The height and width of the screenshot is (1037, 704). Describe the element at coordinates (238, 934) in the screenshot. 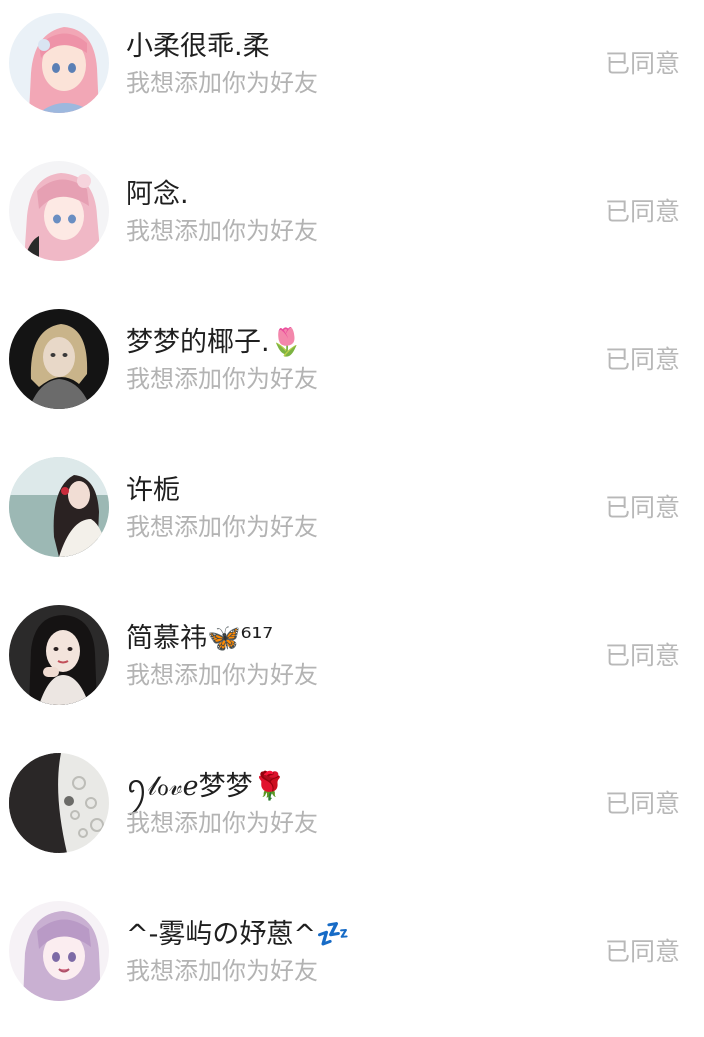

I see `request-sender-name: ^-雾屿の妤蒽^💤` at that location.